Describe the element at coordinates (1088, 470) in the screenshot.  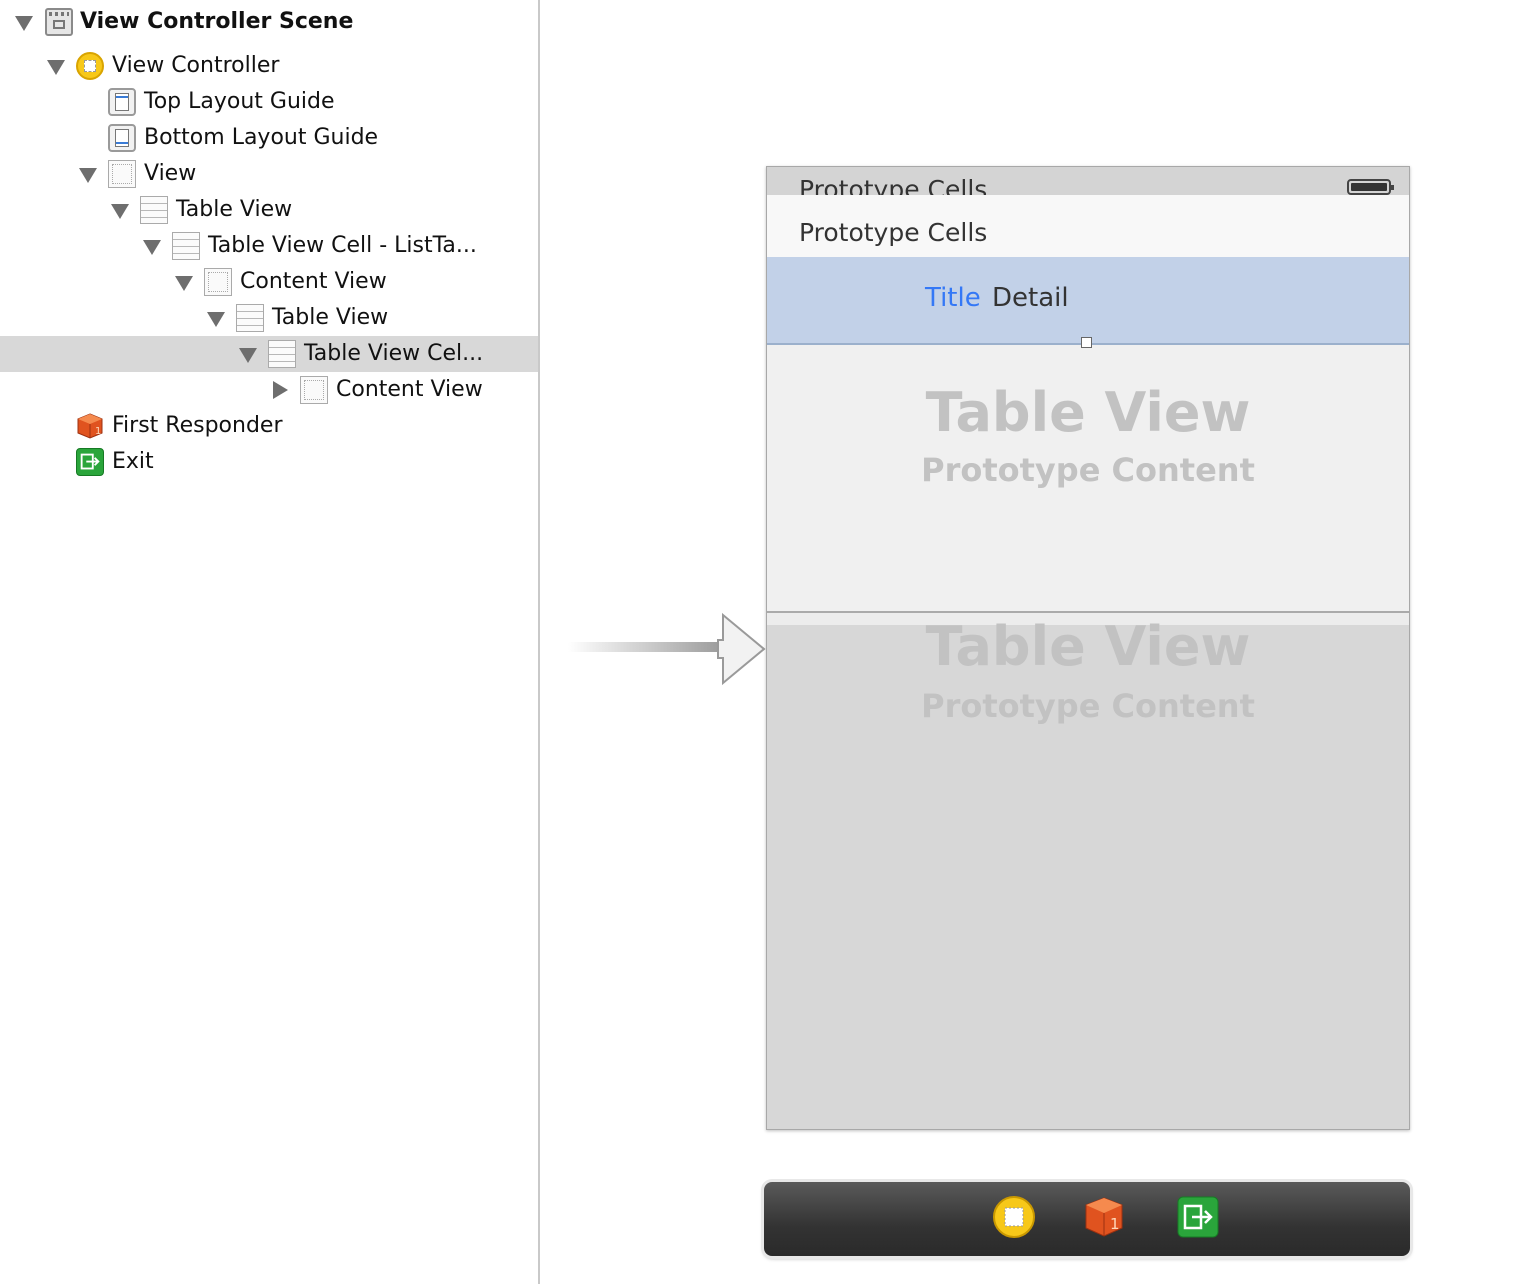
I see `outer-table-placeholder-subtitle: Prototype Content` at that location.